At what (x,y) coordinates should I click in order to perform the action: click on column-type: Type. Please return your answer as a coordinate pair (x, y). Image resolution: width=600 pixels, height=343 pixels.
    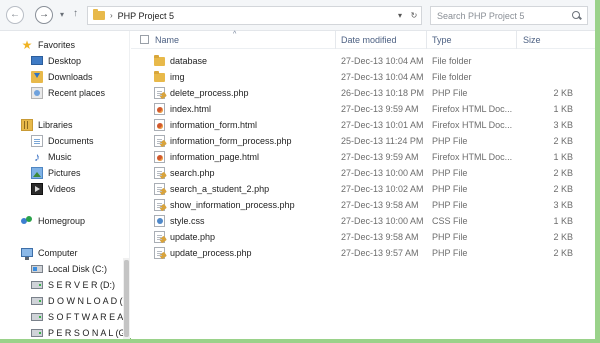
    Looking at the image, I should click on (442, 40).